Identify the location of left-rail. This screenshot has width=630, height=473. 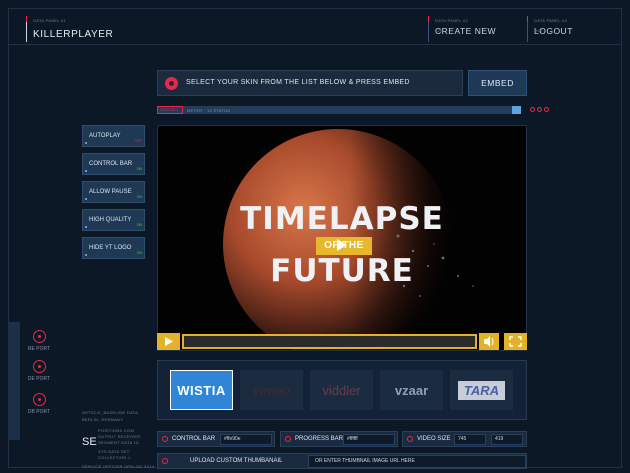
(14, 381).